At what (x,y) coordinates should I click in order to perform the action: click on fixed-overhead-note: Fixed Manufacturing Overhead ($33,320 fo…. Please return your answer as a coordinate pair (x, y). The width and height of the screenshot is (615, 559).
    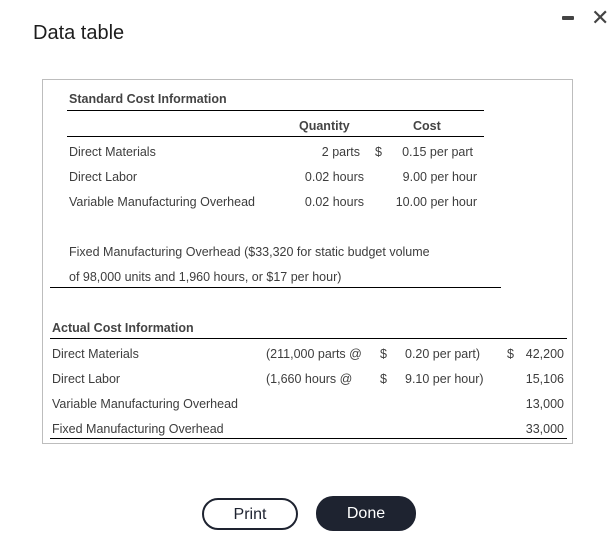
    Looking at the image, I should click on (249, 252).